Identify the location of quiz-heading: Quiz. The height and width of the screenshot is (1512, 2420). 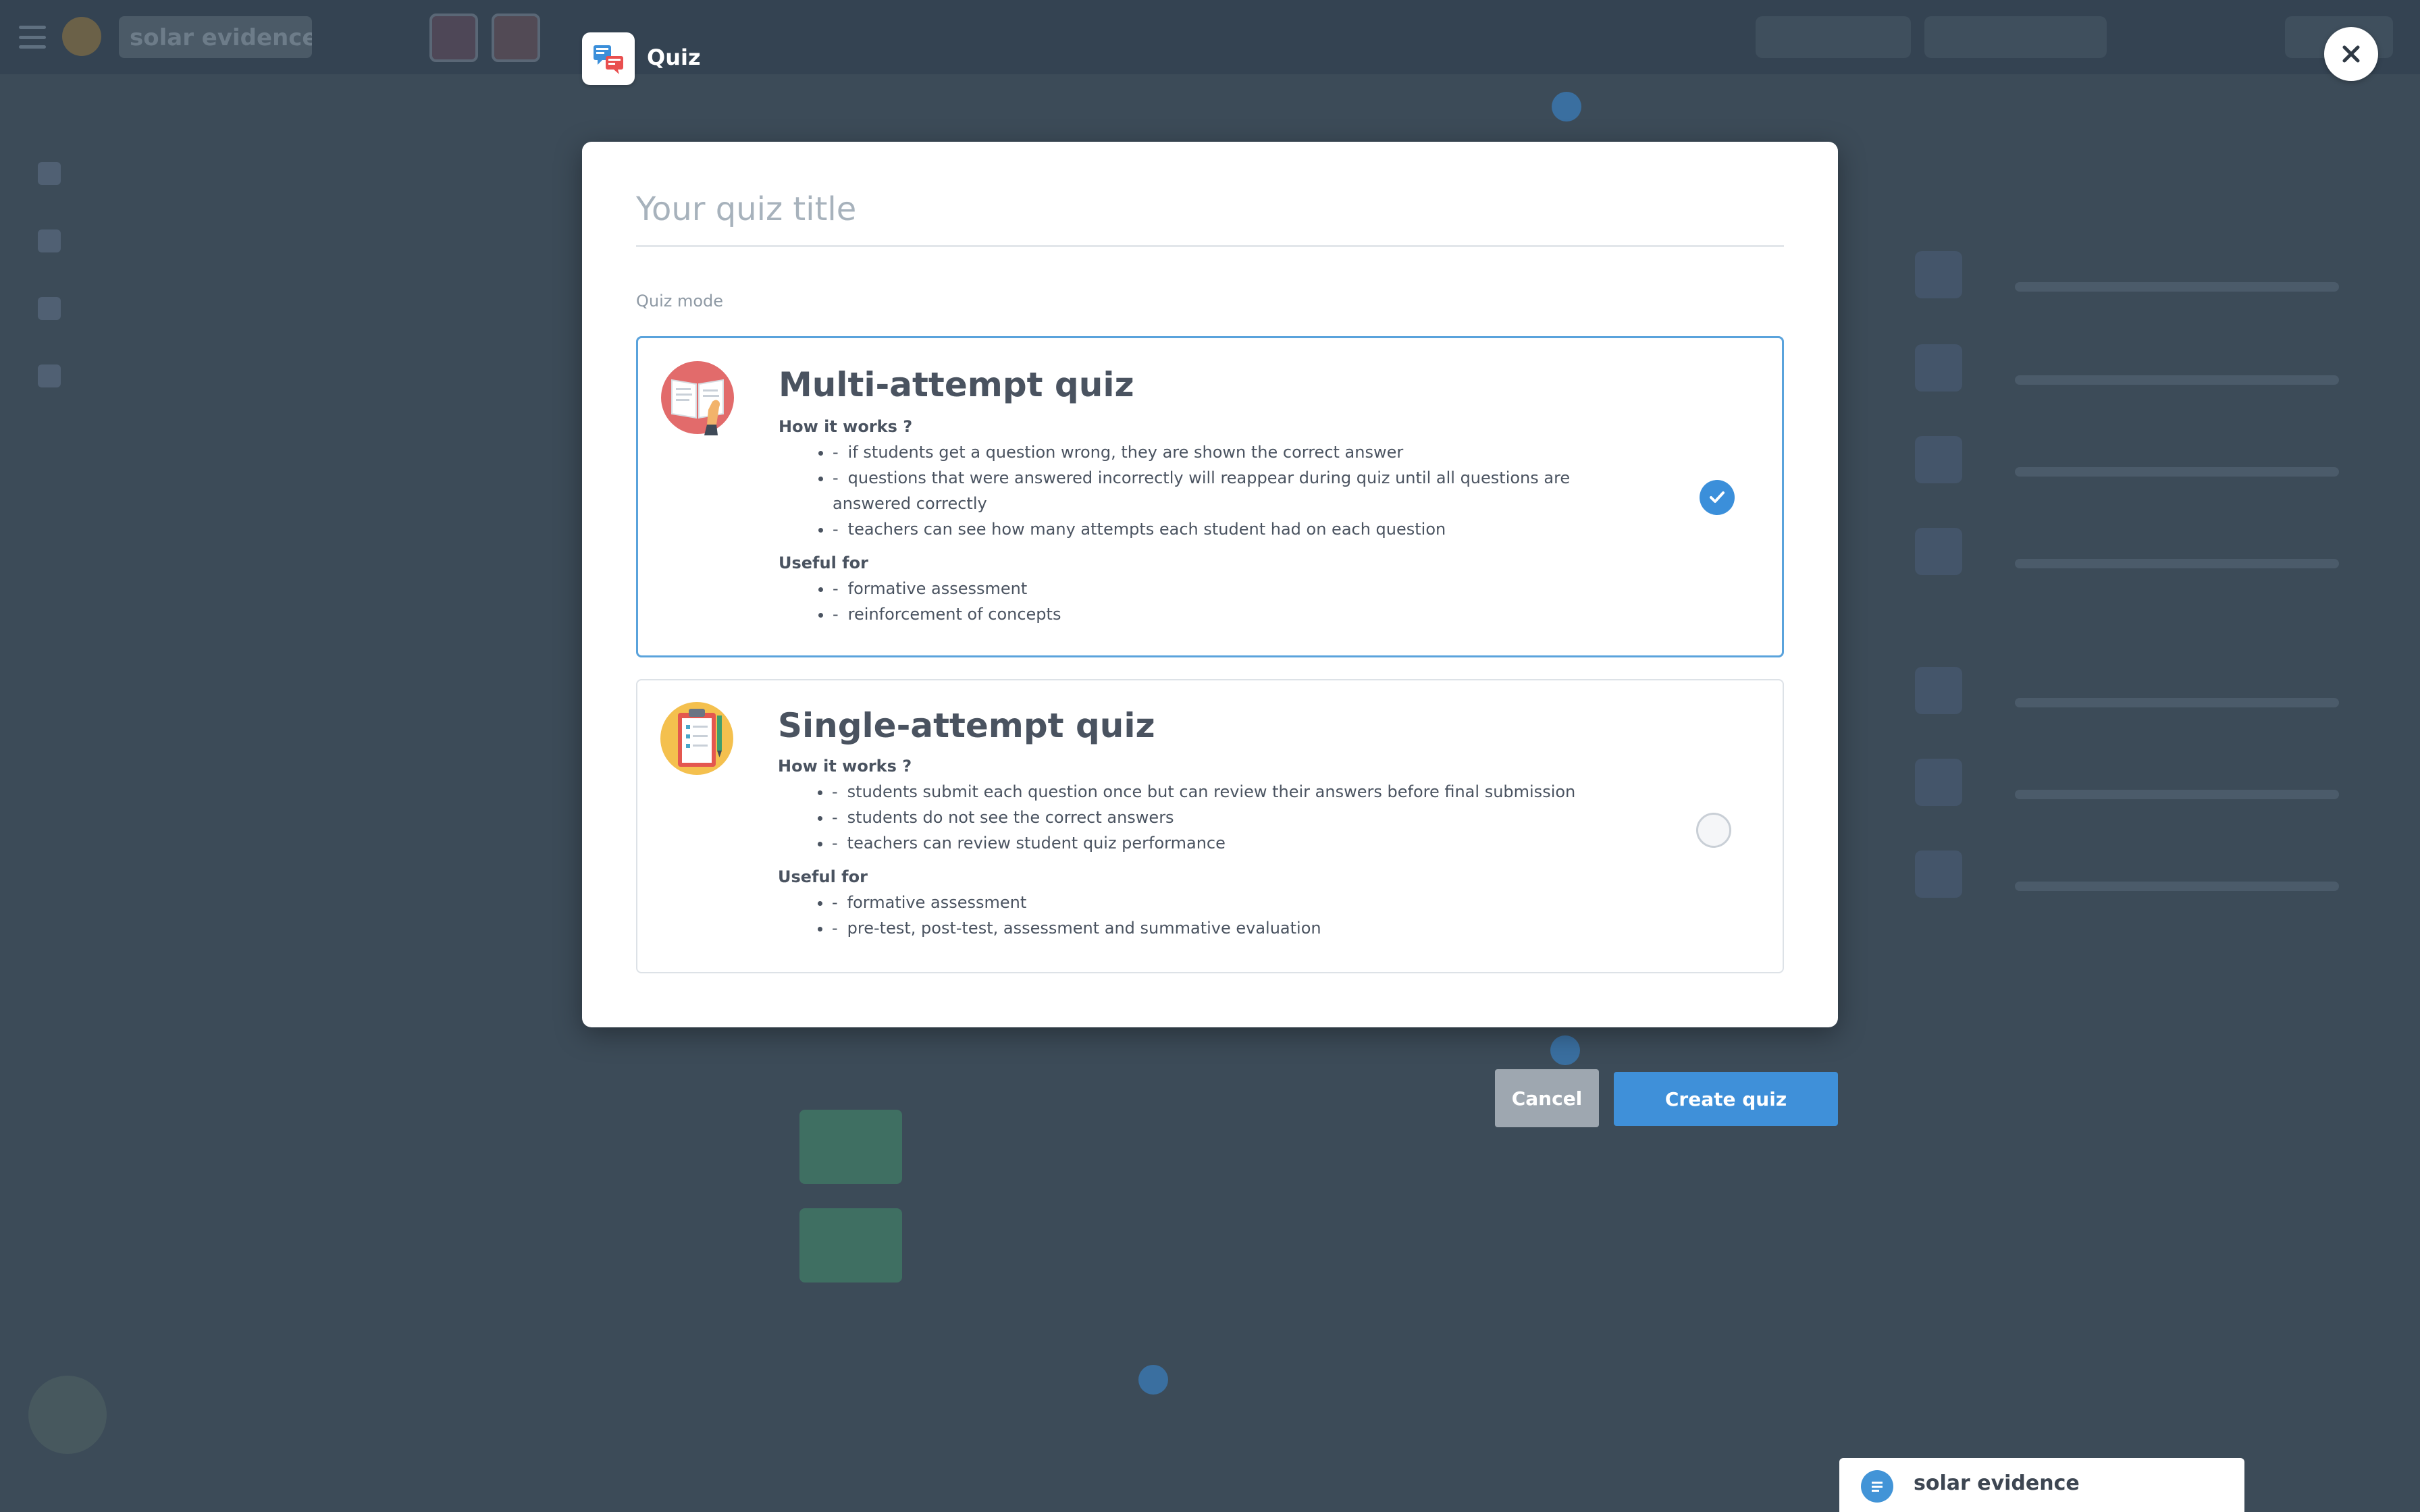
(674, 57).